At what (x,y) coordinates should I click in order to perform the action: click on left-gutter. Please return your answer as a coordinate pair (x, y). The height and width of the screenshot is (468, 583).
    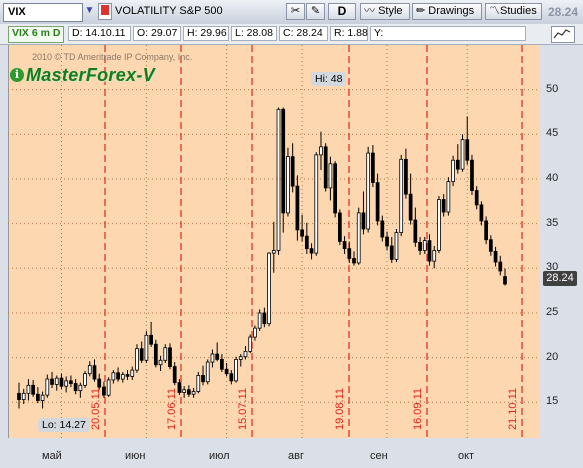
    Looking at the image, I should click on (4, 256).